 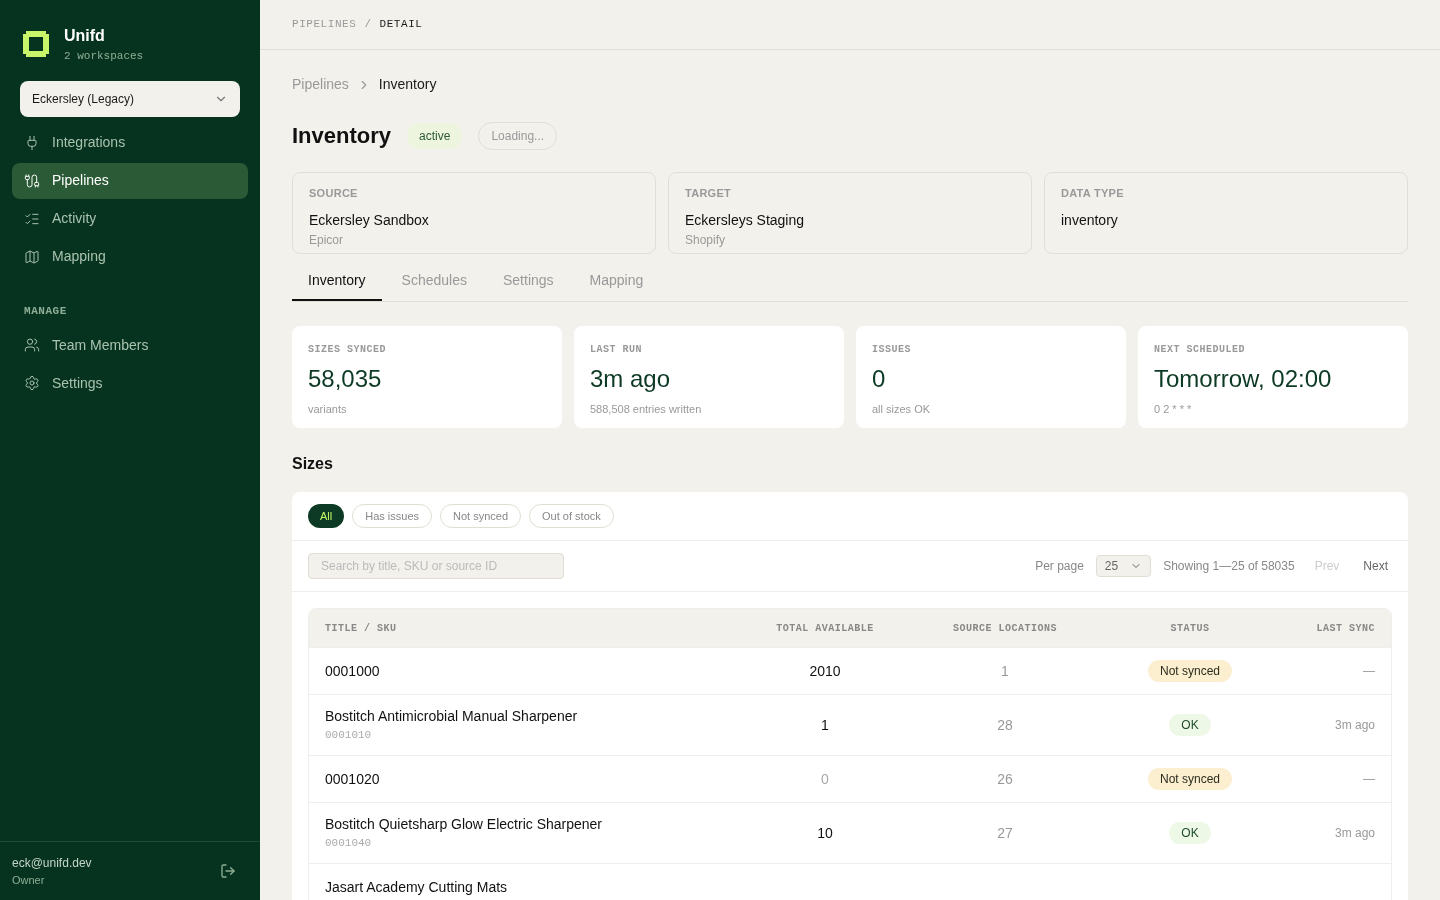 I want to click on section-heading: MANAGE, so click(x=45, y=311).